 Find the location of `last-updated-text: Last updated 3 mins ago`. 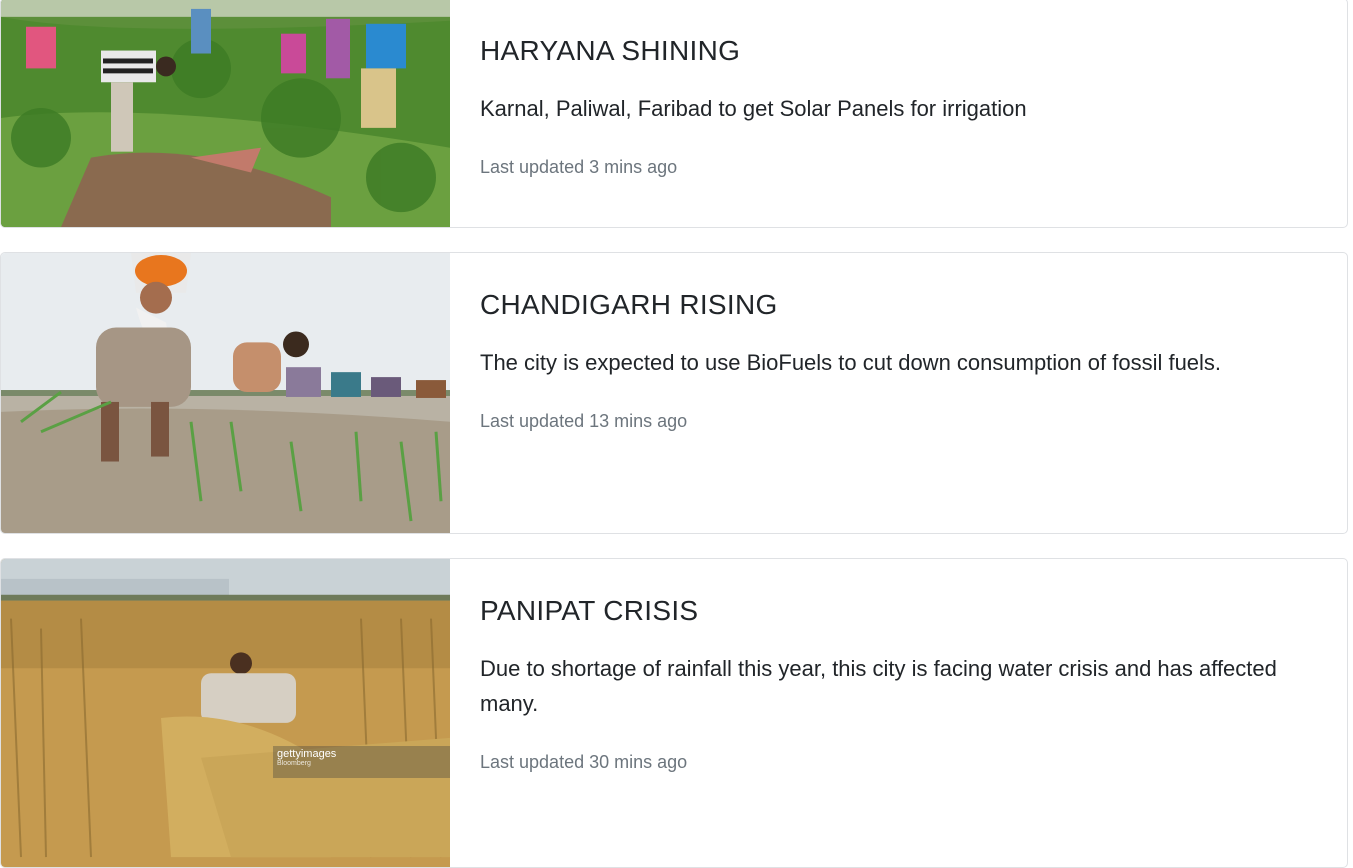

last-updated-text: Last updated 3 mins ago is located at coordinates (579, 167).